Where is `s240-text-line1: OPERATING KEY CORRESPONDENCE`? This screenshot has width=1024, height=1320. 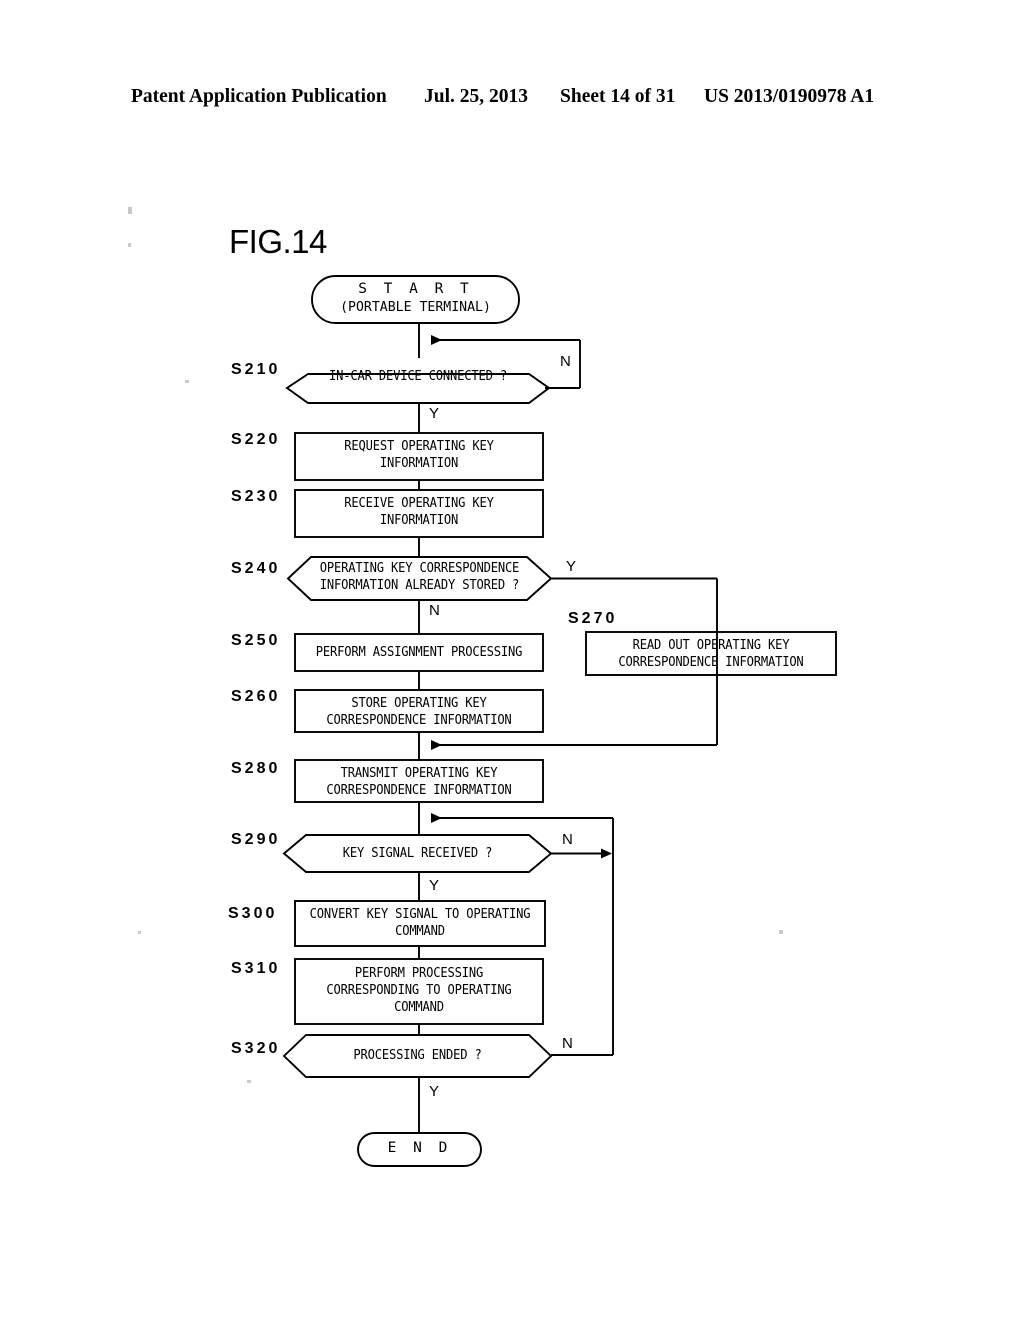
s240-text-line1: OPERATING KEY CORRESPONDENCE is located at coordinates (419, 568).